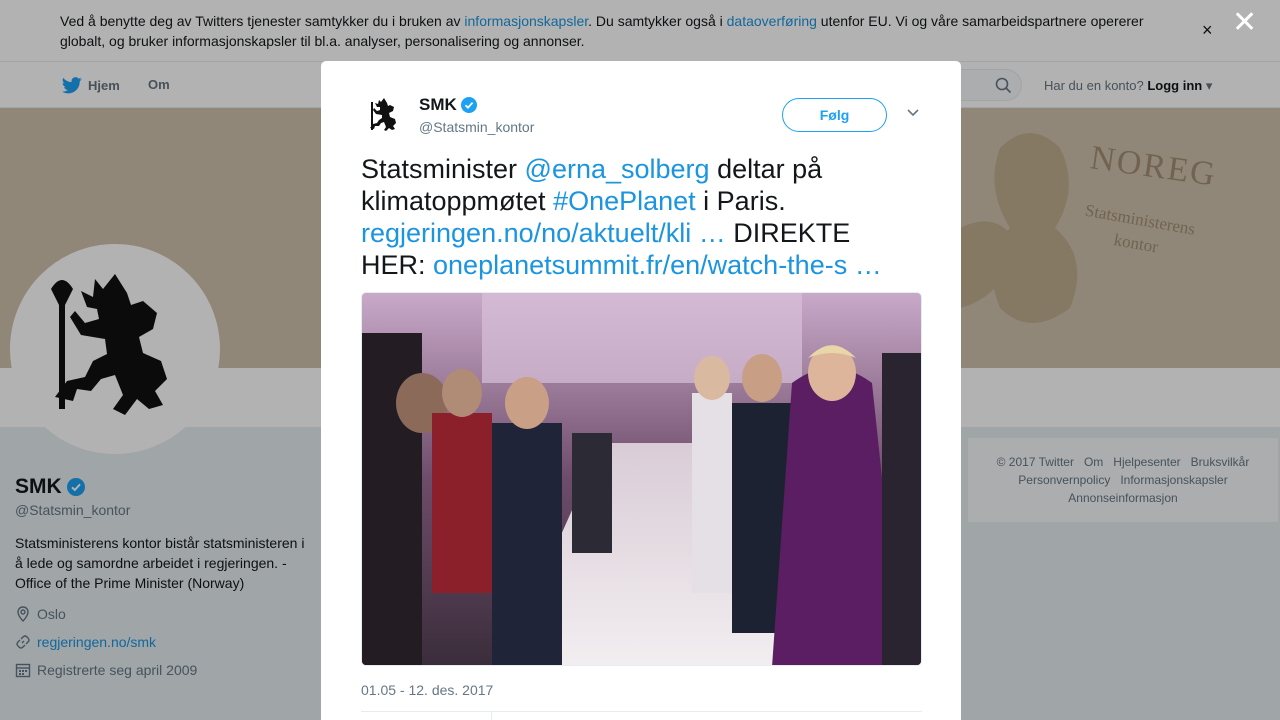 The width and height of the screenshot is (1280, 720). What do you see at coordinates (624, 201) in the screenshot?
I see `hashtag-link: #OnePlanet` at bounding box center [624, 201].